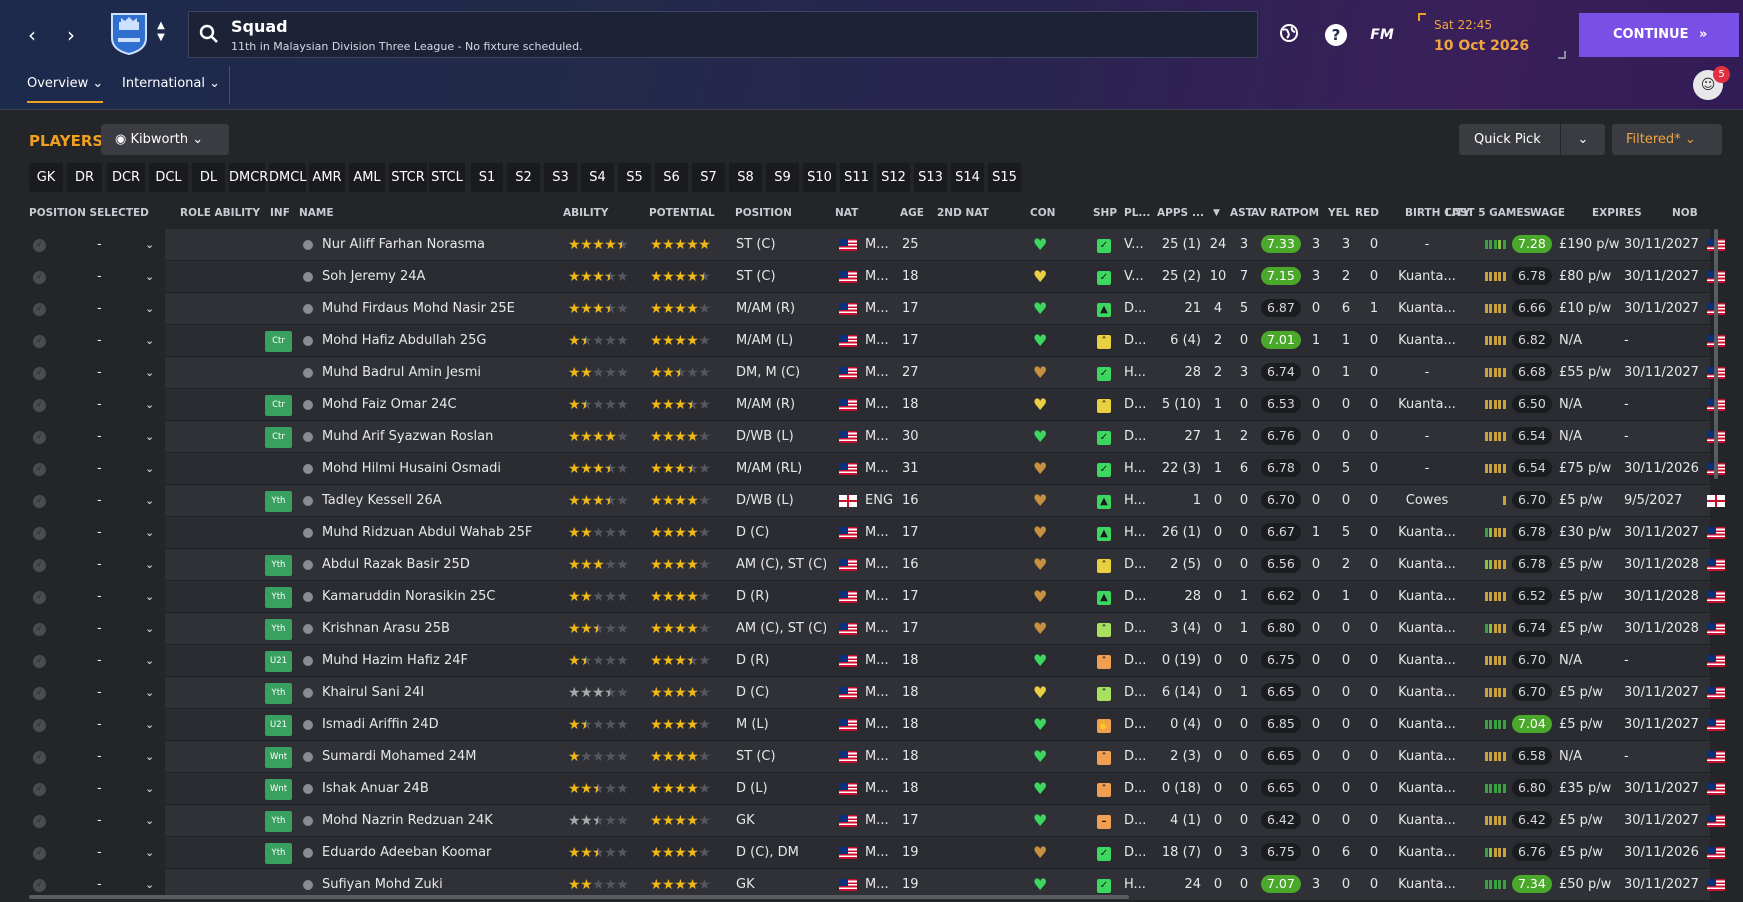 The width and height of the screenshot is (1743, 902). What do you see at coordinates (165, 139) in the screenshot?
I see `view-dropdown: ◉ Kibworth ⌄` at bounding box center [165, 139].